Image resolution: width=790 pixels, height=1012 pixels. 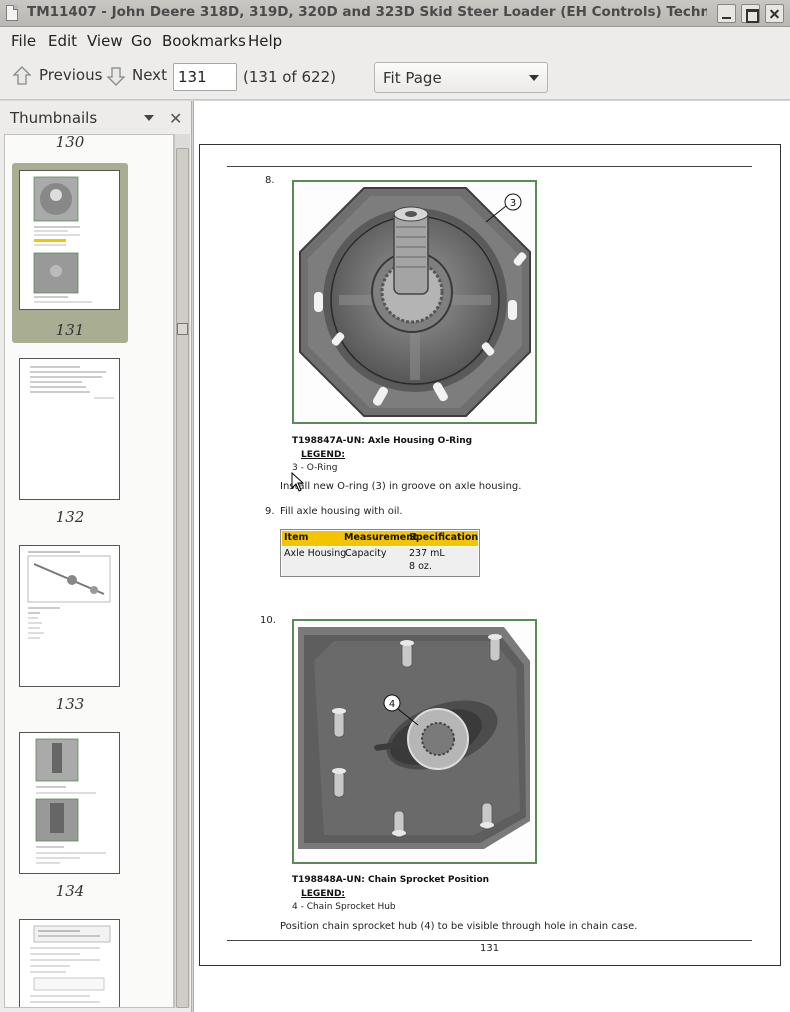 What do you see at coordinates (414, 741) in the screenshot?
I see `chain-sprocket-photo: 4` at bounding box center [414, 741].